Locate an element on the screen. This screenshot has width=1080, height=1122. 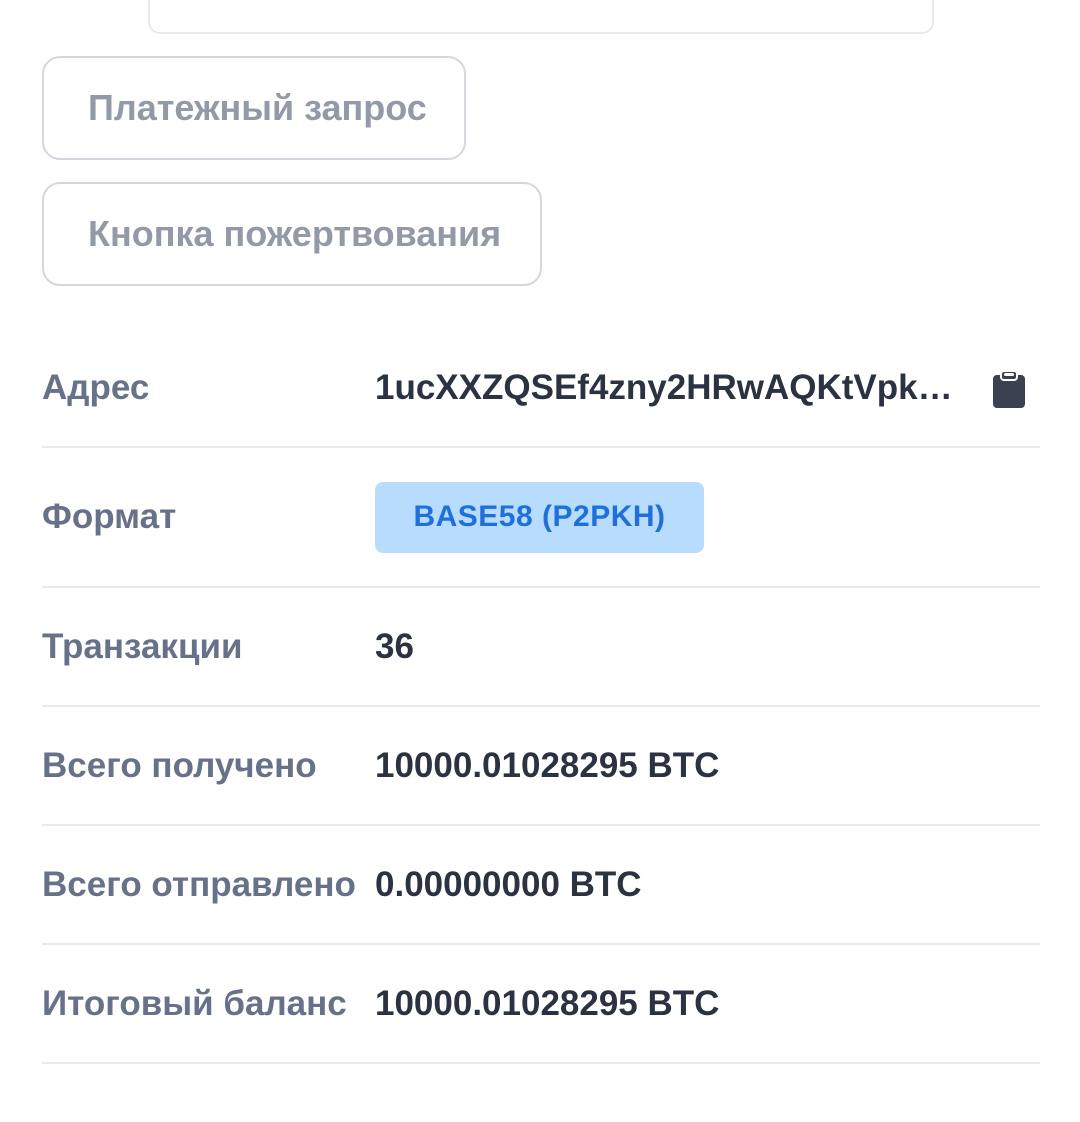
final-balance-label: Итоговый баланс is located at coordinates (194, 1003).